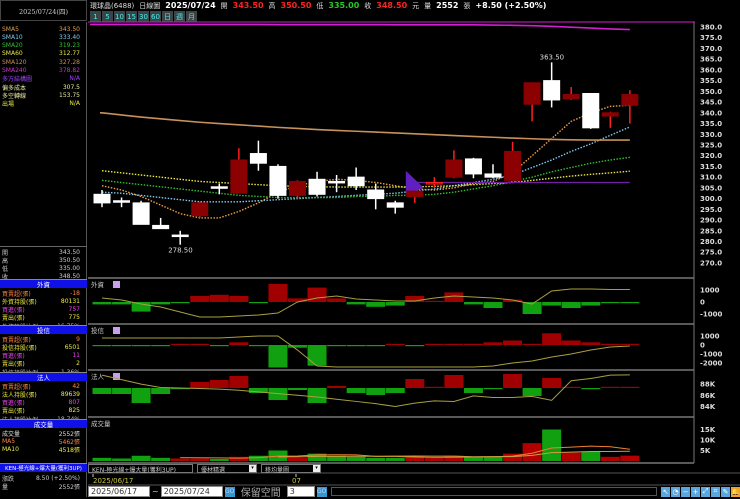 This screenshot has height=499, width=740. What do you see at coordinates (675, 491) in the screenshot?
I see `clock-icon: ◔` at bounding box center [675, 491].